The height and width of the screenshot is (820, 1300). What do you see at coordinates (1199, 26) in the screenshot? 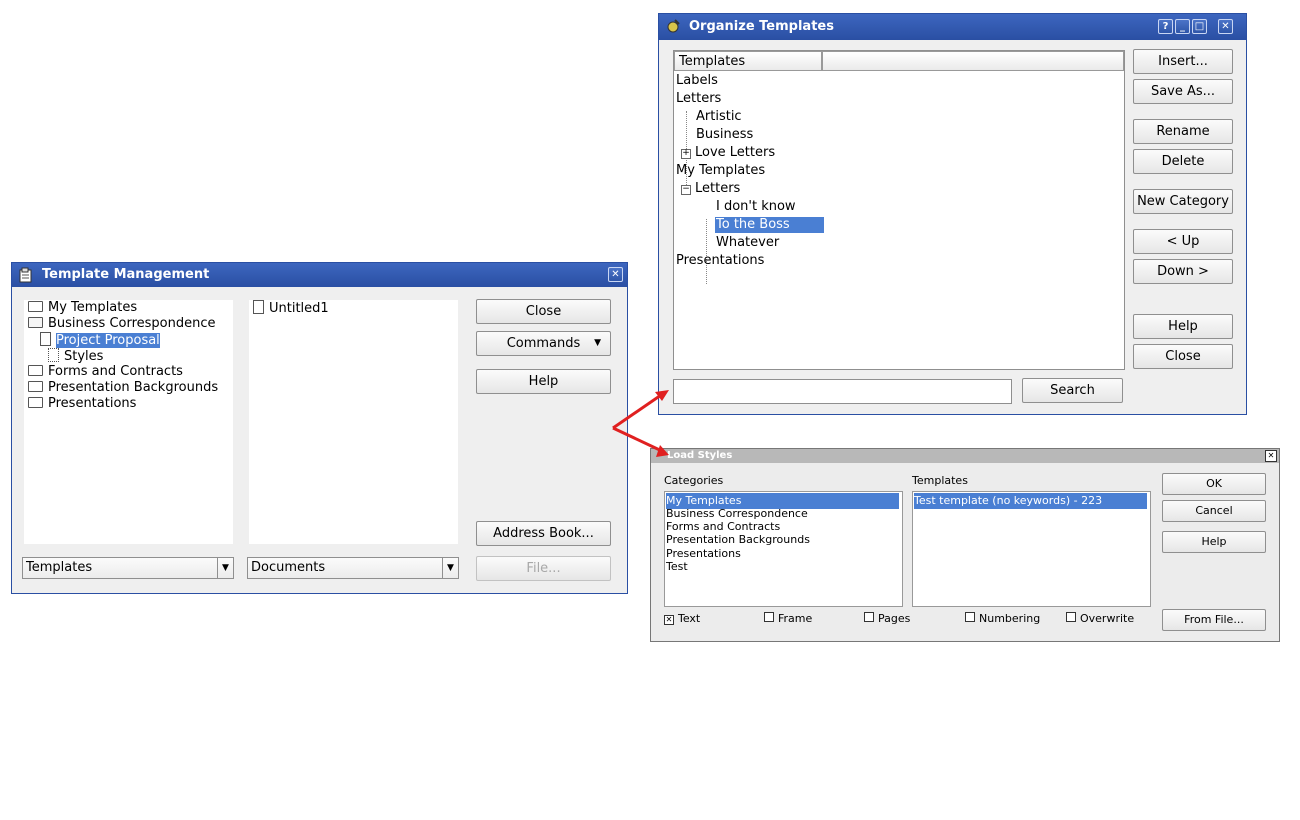
I see `maximize-icon: □` at bounding box center [1199, 26].